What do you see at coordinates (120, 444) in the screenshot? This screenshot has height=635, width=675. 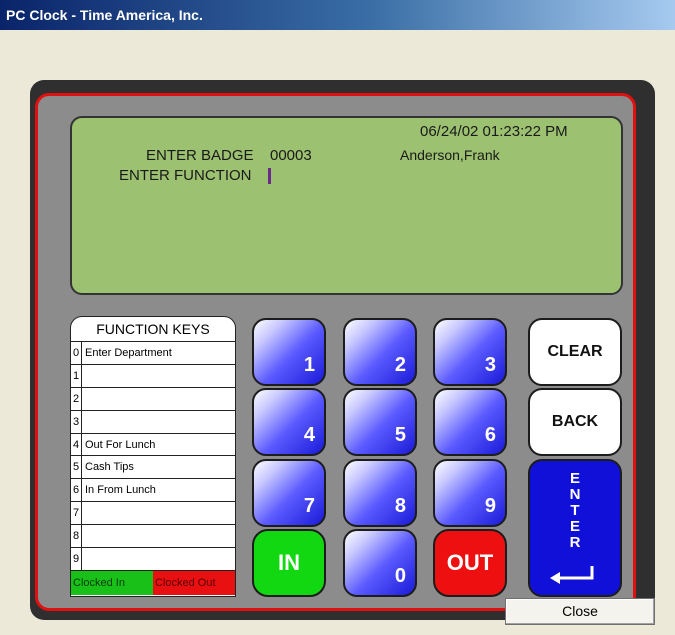 I see `function-key-label: Out For Lunch` at bounding box center [120, 444].